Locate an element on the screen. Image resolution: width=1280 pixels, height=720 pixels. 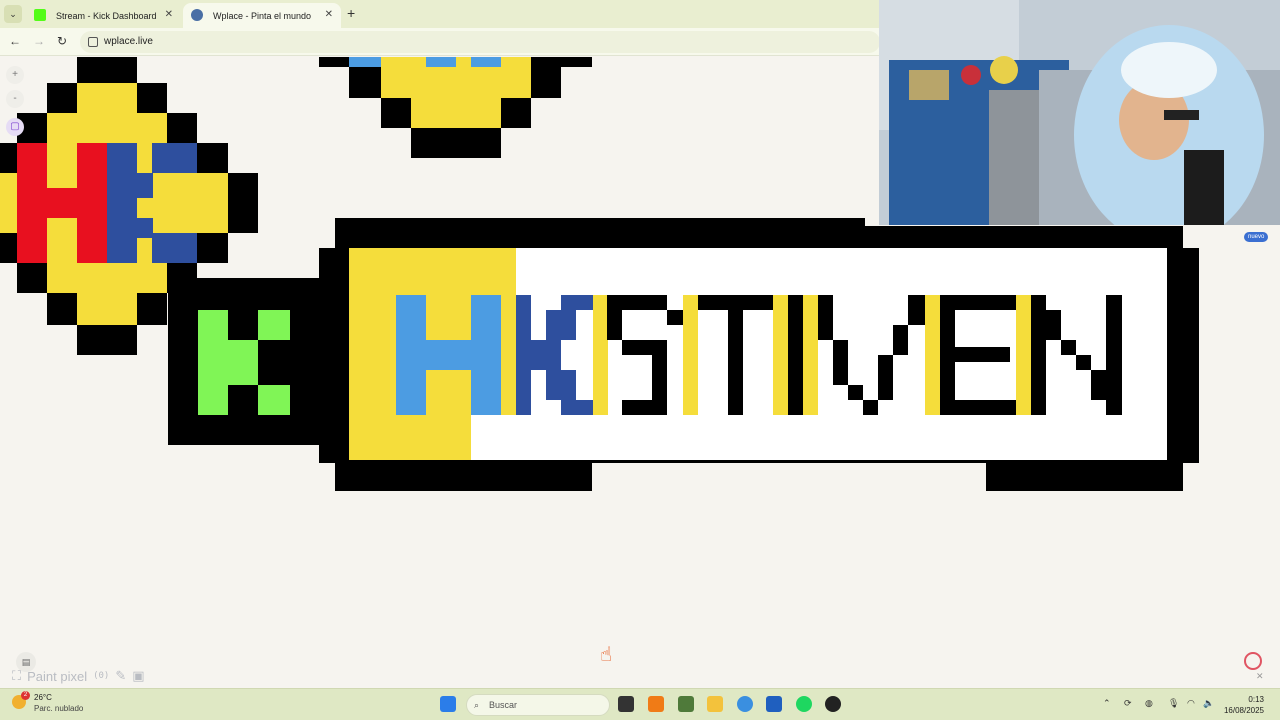
tab-kick-dashboard: Stream - Kick Dashboard ✕ is located at coordinates (103, 15).